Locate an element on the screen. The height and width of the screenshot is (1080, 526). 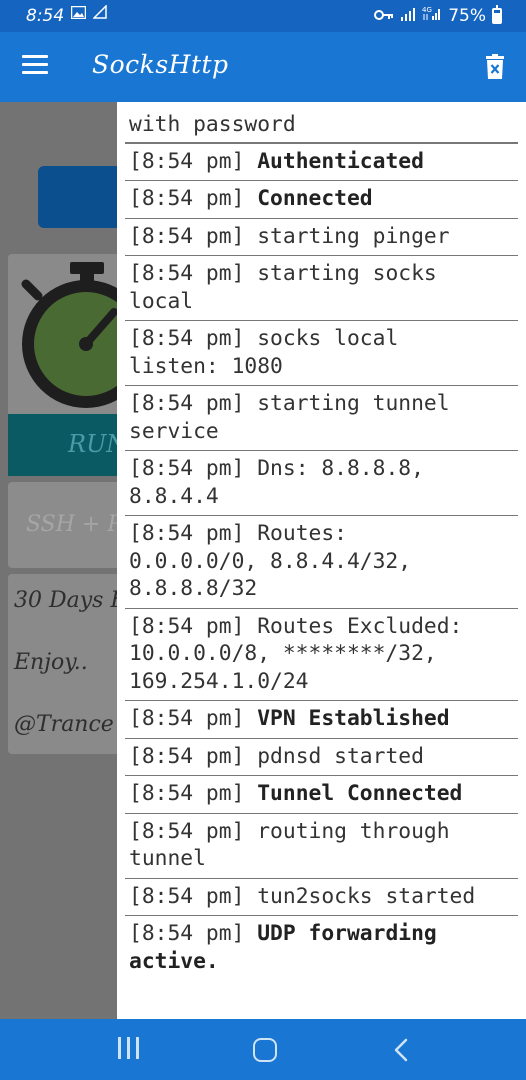
stopwatch-icon is located at coordinates (74, 335).